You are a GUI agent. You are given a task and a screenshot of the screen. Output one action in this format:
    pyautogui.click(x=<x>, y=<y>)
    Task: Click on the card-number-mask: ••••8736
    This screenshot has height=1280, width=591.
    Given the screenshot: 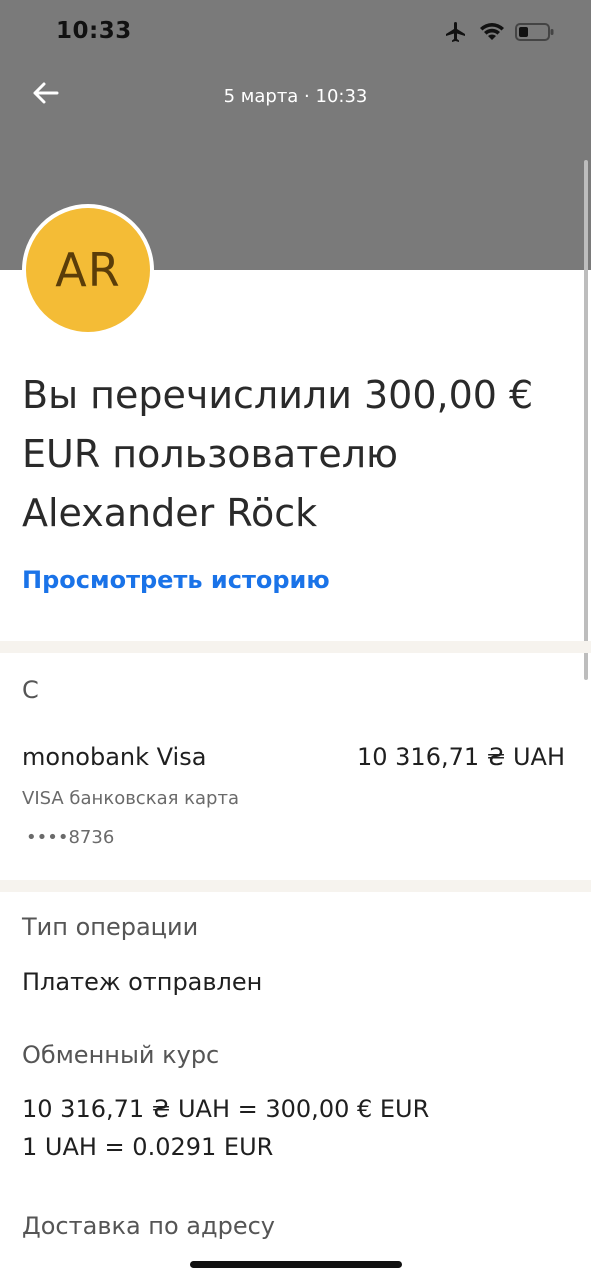 What is the action you would take?
    pyautogui.click(x=70, y=837)
    